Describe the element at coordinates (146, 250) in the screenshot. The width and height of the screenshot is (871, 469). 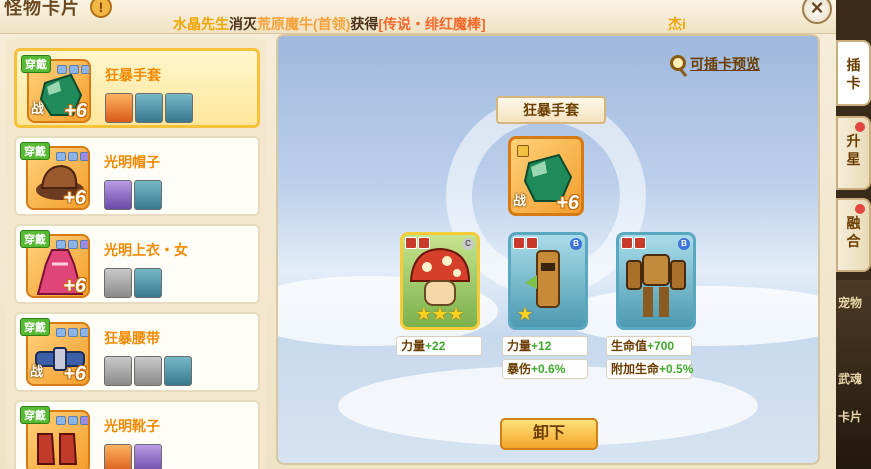
I see `item-name: 光明上衣・女` at that location.